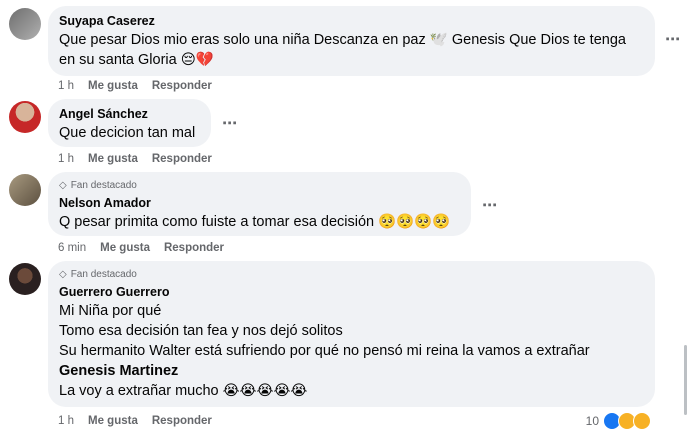 Image resolution: width=687 pixels, height=436 pixels. What do you see at coordinates (183, 391) in the screenshot?
I see `comment-text-line: La voy a extrañar mucho 😭😭😭😭😭` at bounding box center [183, 391].